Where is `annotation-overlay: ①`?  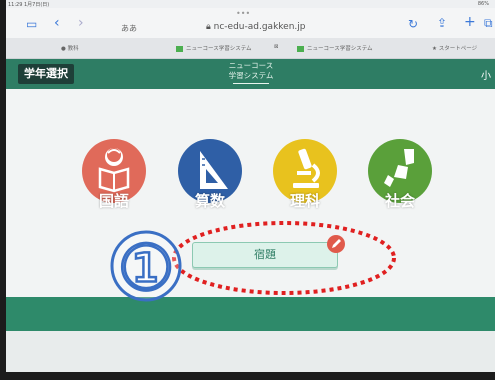 annotation-overlay: ① is located at coordinates (253, 264).